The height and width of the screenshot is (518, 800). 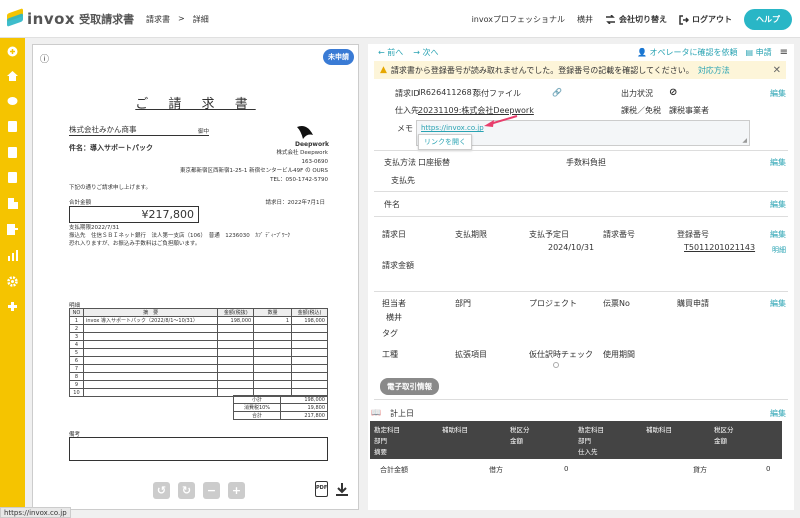 What do you see at coordinates (302, 153) in the screenshot?
I see `issuer-line: 株式会社 Deepwork` at bounding box center [302, 153].